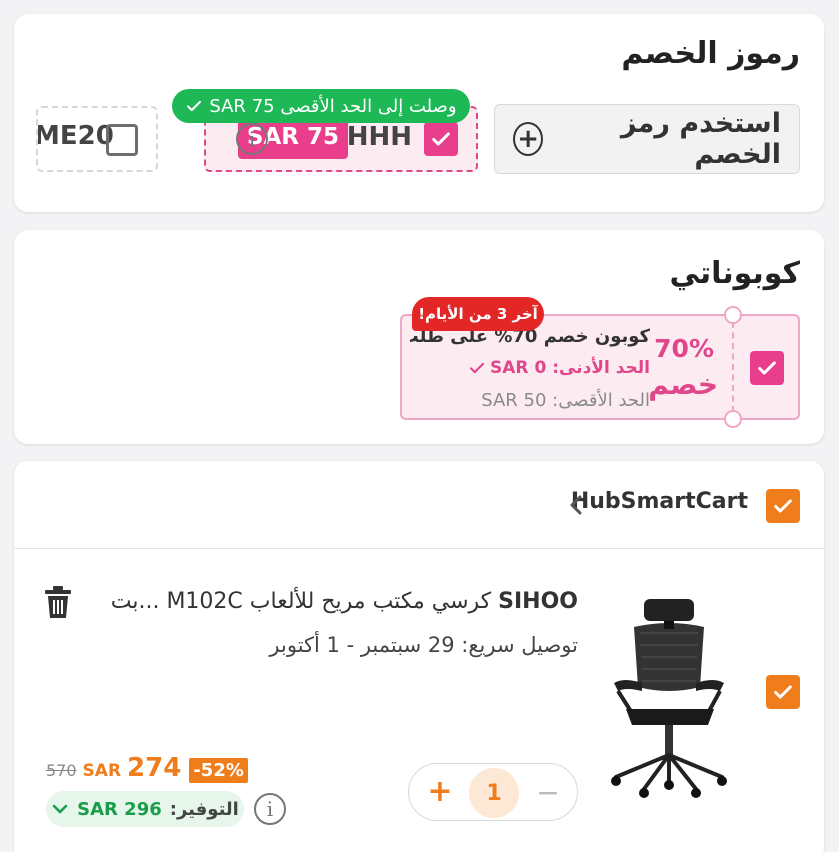 The height and width of the screenshot is (852, 839). What do you see at coordinates (154, 768) in the screenshot?
I see `current-price: 274` at bounding box center [154, 768].